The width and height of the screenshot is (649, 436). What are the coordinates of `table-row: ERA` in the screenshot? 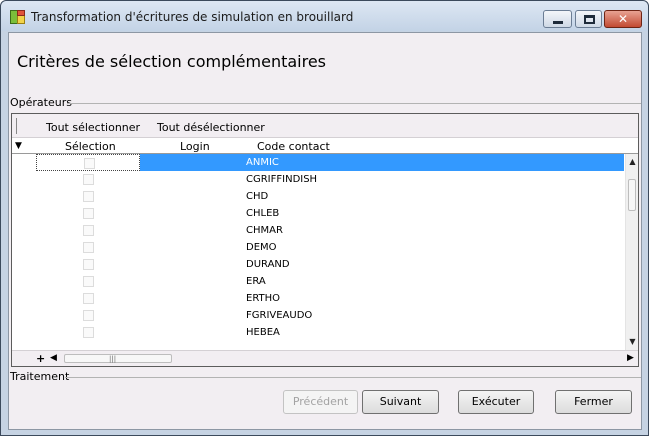 It's located at (318, 281).